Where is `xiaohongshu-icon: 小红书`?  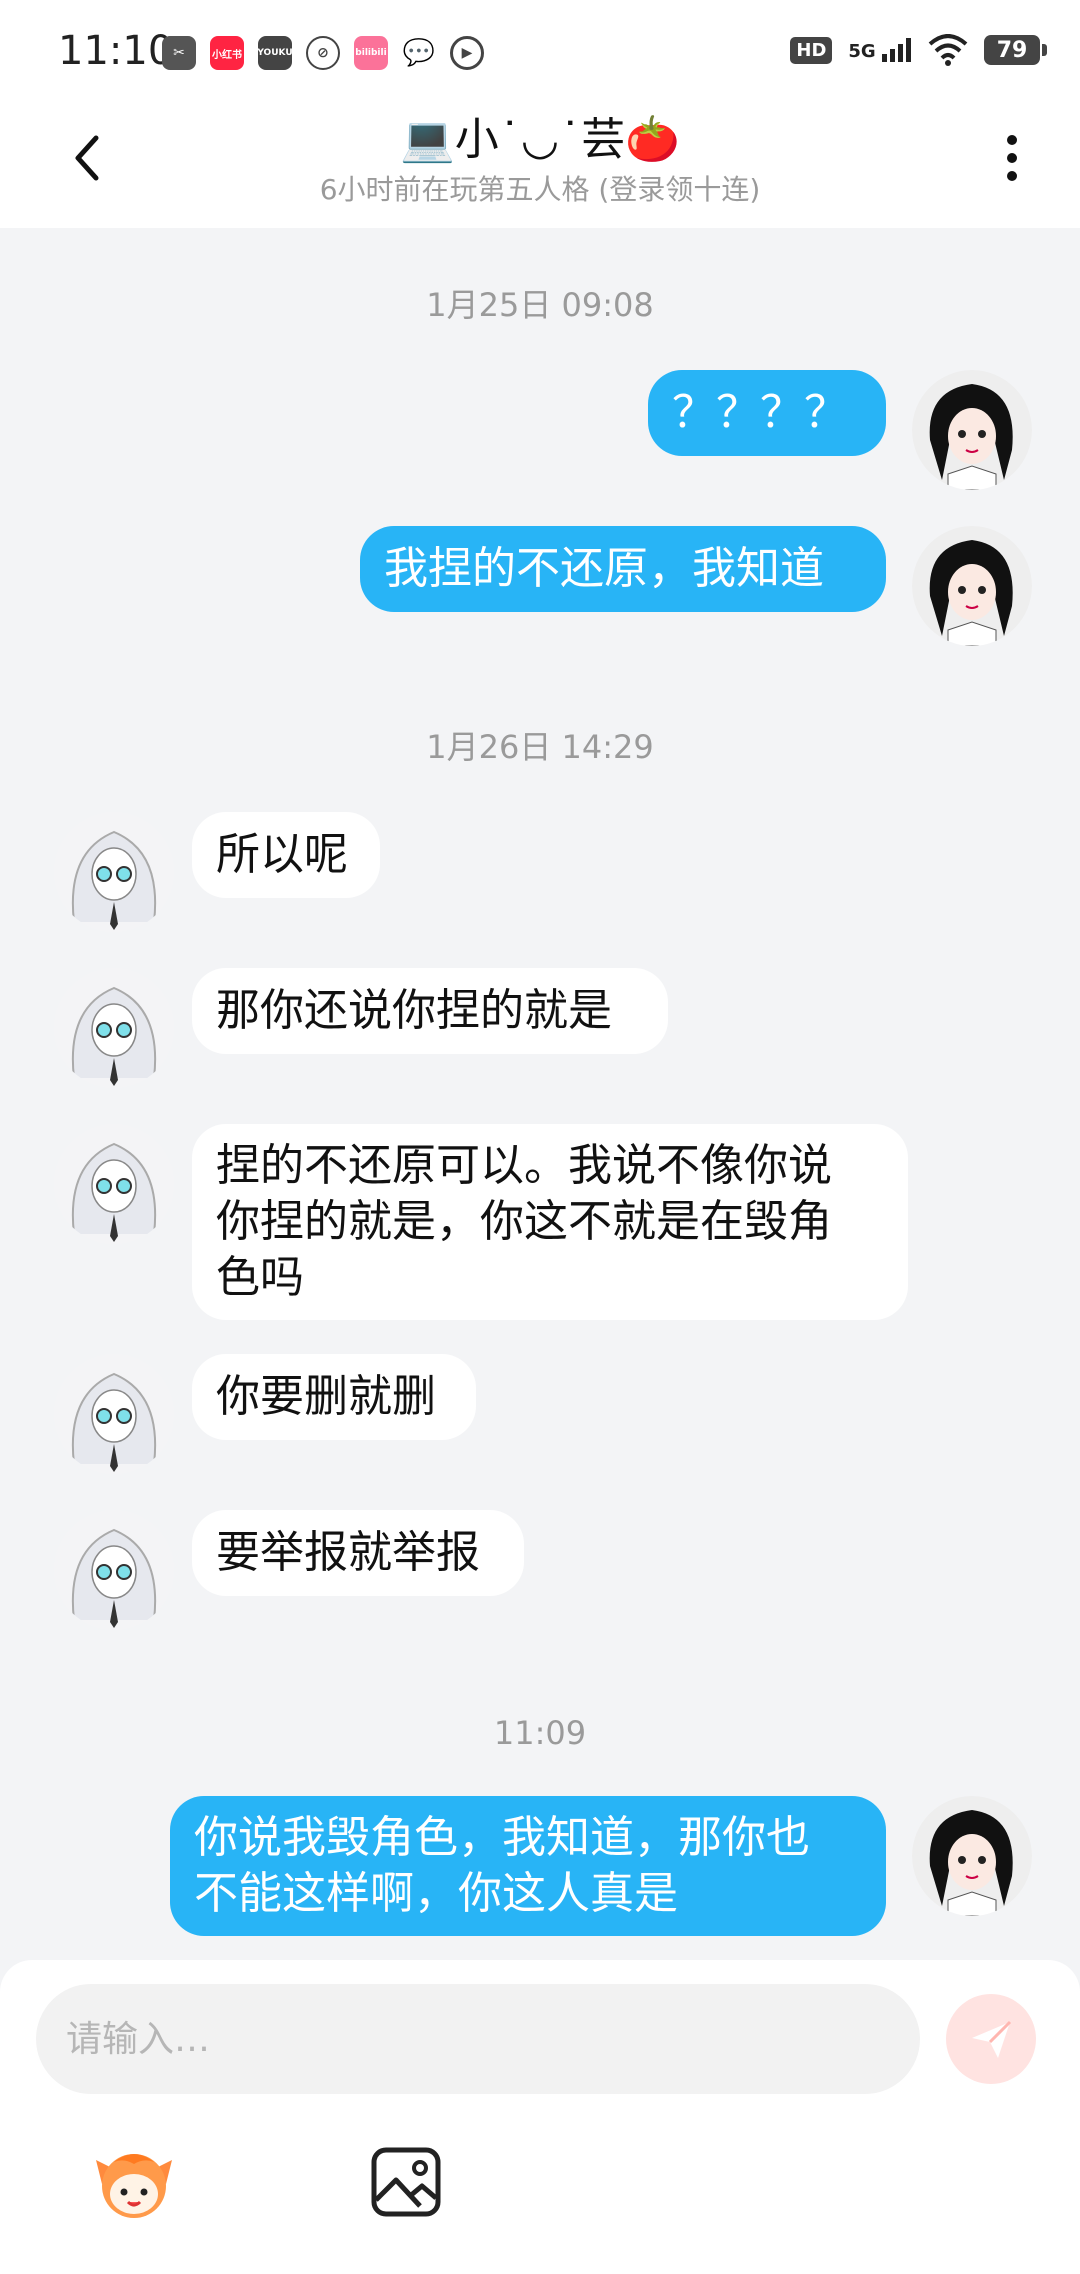
xiaohongshu-icon: 小红书 is located at coordinates (227, 53).